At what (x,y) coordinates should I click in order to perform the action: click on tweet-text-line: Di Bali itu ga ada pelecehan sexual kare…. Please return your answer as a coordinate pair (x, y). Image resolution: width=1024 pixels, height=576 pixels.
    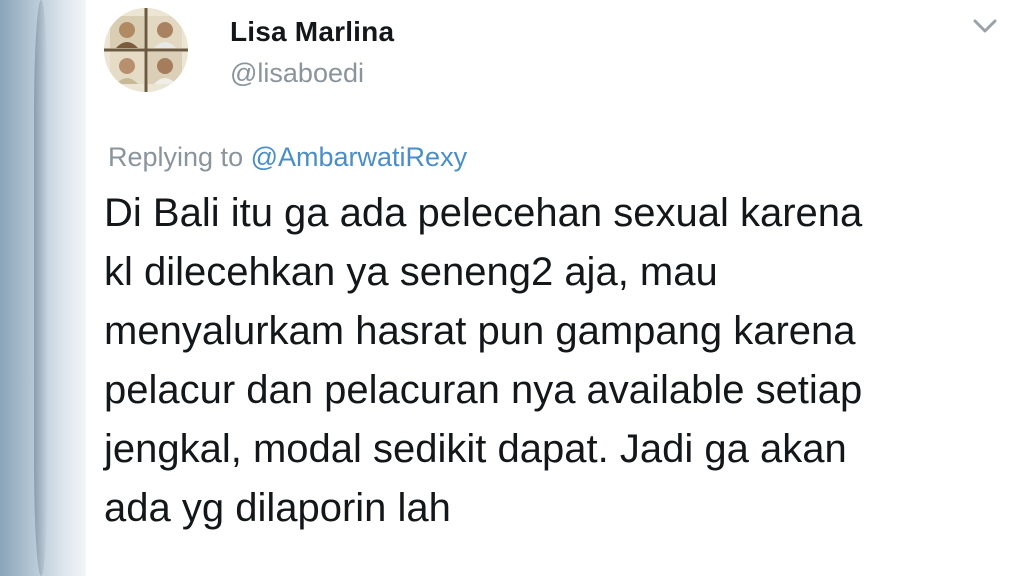
    Looking at the image, I should click on (483, 213).